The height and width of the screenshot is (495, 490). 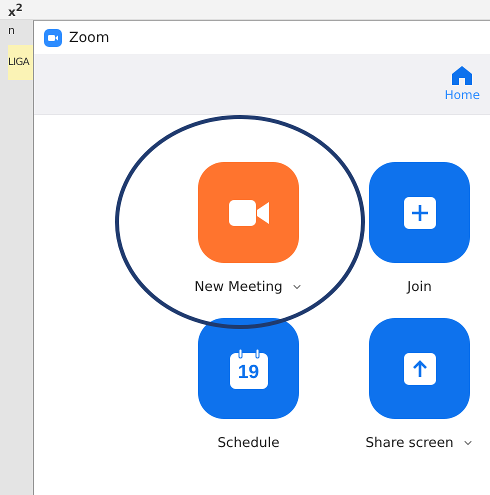 What do you see at coordinates (12, 31) in the screenshot?
I see `side-label: n` at bounding box center [12, 31].